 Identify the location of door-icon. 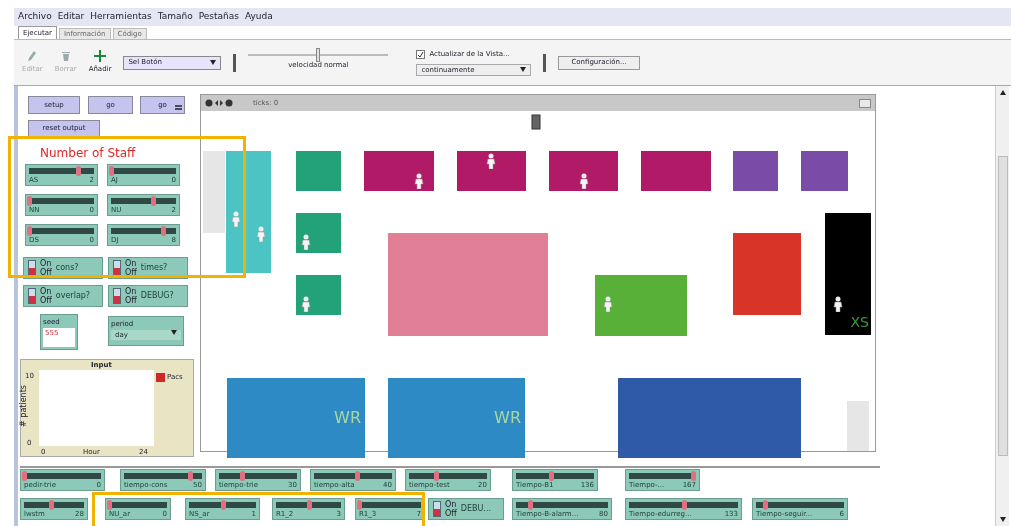
(536, 122).